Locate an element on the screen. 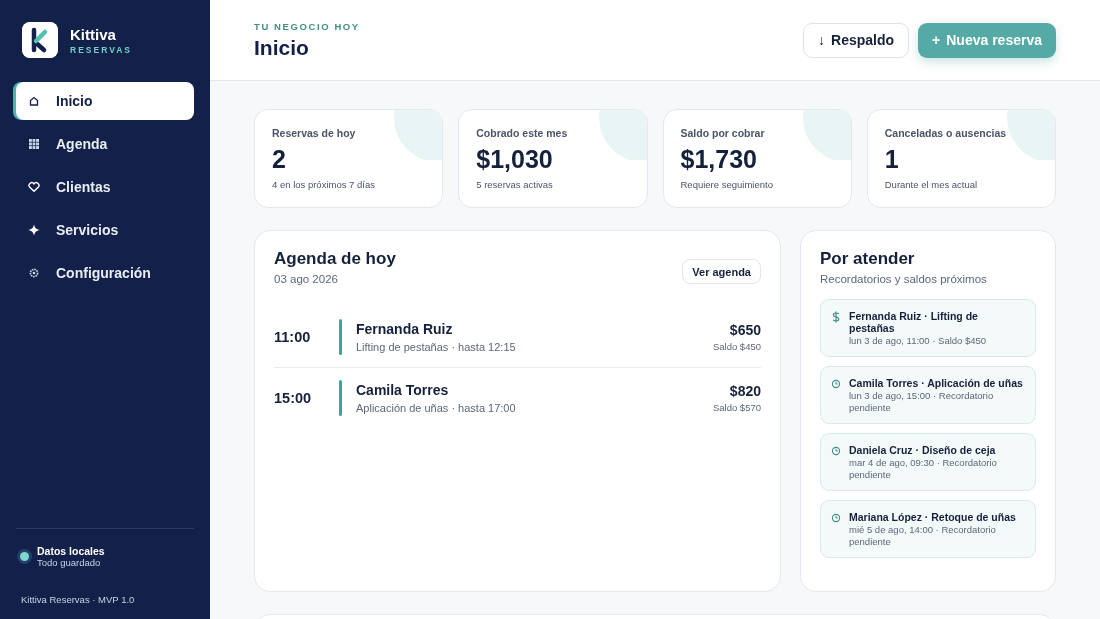 Image resolution: width=1100 pixels, height=619 pixels. card-title: Por atender is located at coordinates (868, 259).